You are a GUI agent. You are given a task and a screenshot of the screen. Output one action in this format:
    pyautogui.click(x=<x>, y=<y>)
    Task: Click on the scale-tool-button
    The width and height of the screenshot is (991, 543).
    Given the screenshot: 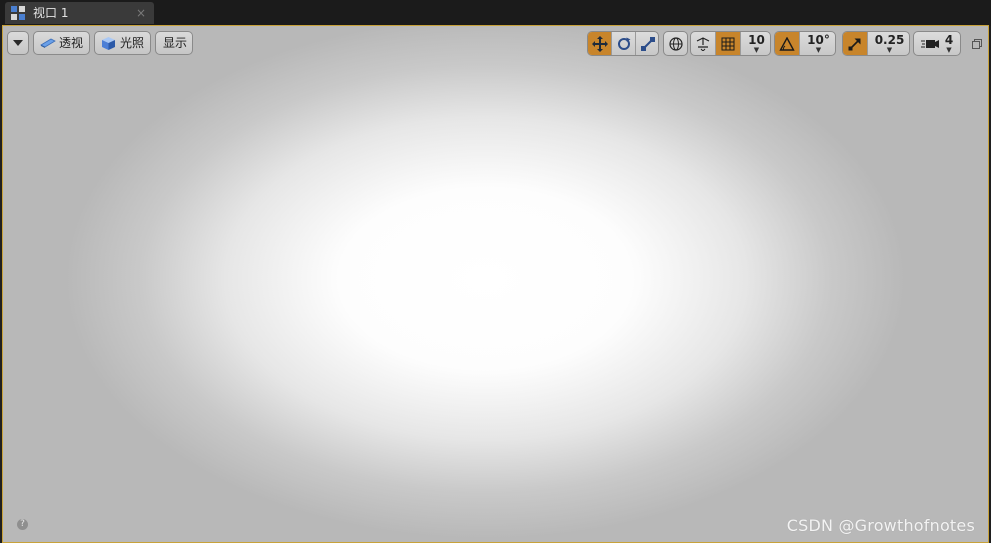 What is the action you would take?
    pyautogui.click(x=646, y=43)
    